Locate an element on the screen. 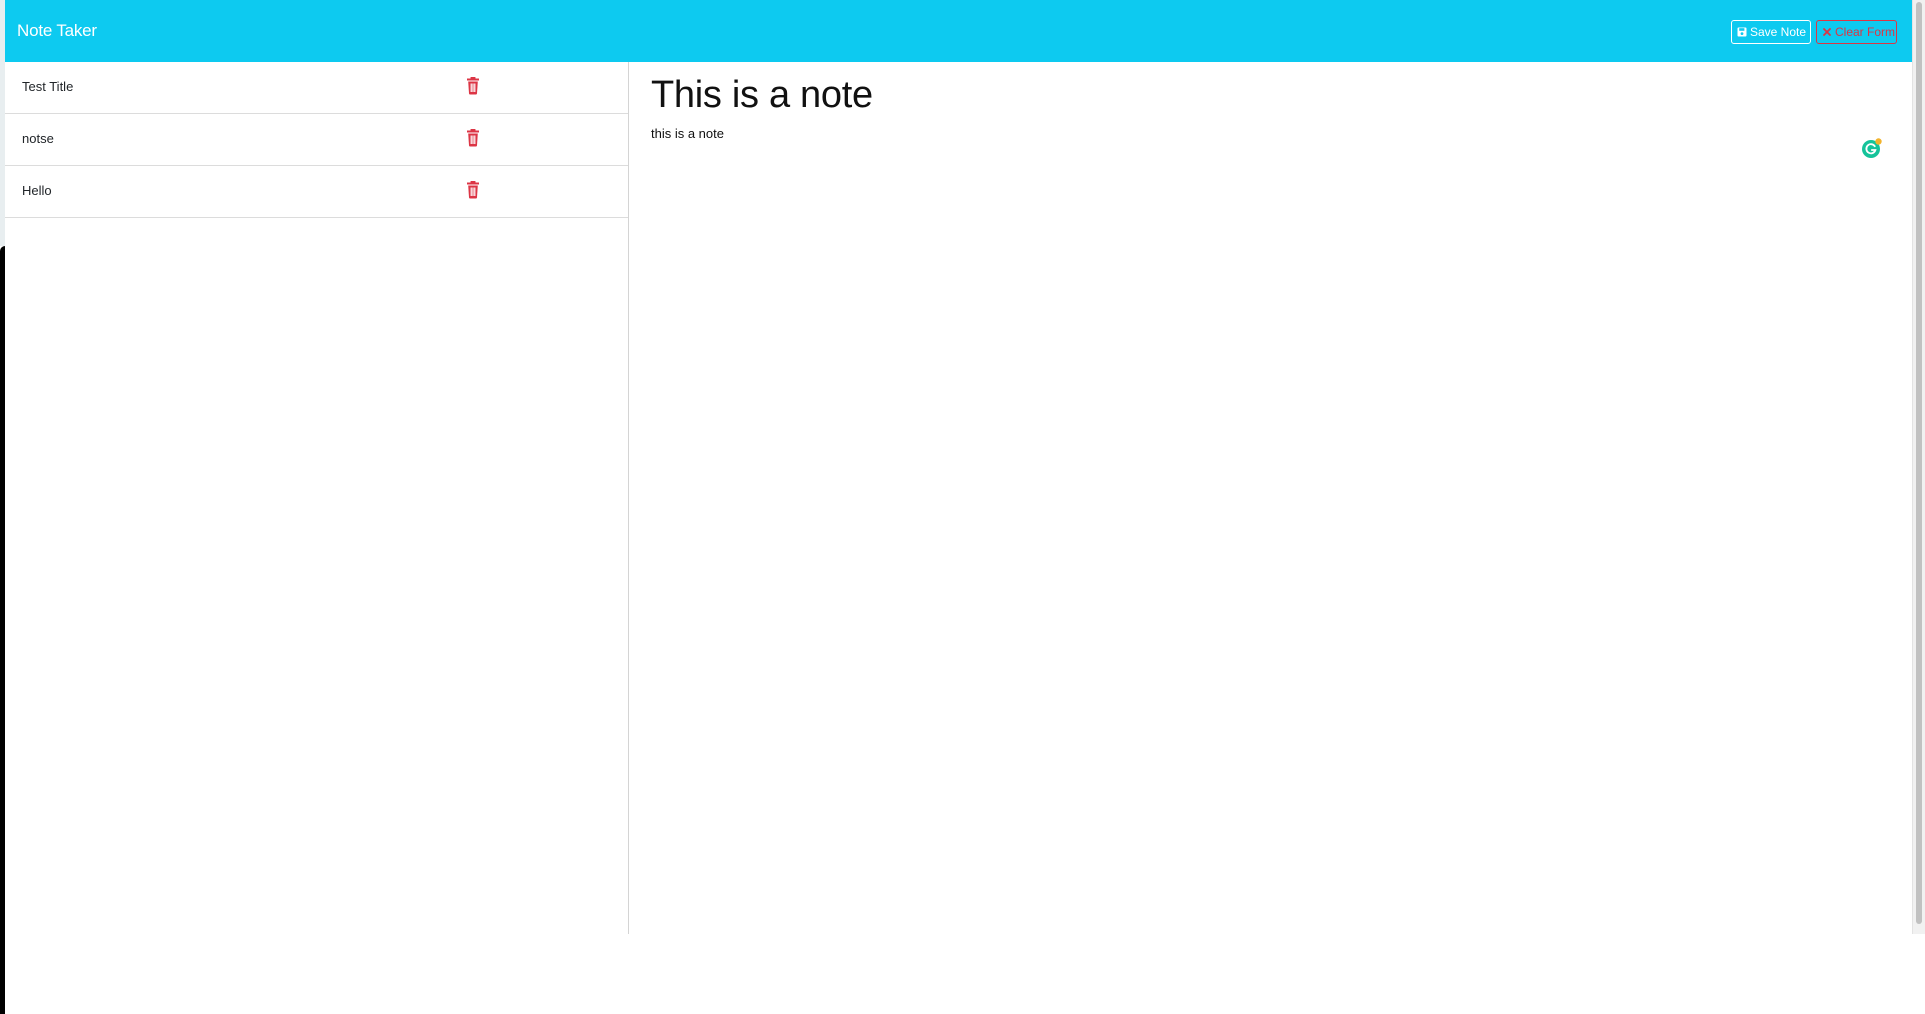 This screenshot has height=1014, width=1925. note-list-item: notse is located at coordinates (316, 140).